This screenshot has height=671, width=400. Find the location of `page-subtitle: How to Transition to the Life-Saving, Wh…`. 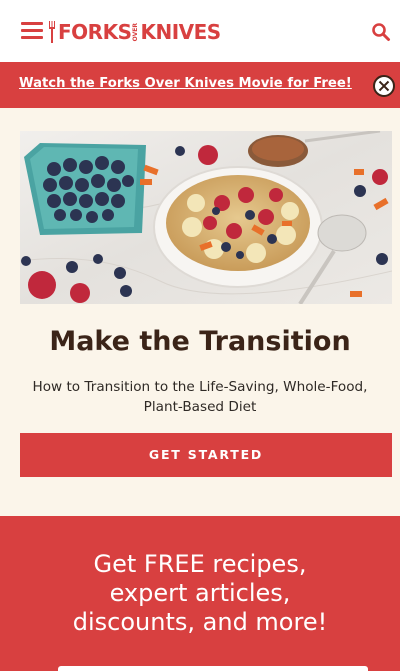

page-subtitle: How to Transition to the Life-Saving, Wh… is located at coordinates (200, 397).